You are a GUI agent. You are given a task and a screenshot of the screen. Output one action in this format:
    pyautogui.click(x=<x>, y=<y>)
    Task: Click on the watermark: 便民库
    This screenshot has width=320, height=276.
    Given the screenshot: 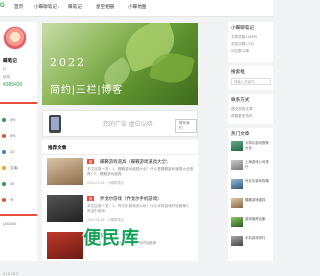 What is the action you would take?
    pyautogui.click(x=111, y=238)
    